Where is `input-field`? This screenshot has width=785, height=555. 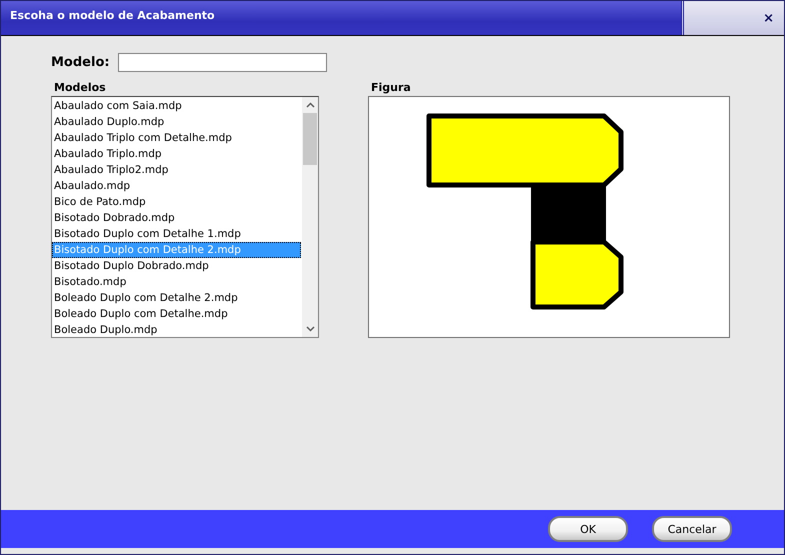 input-field is located at coordinates (222, 62).